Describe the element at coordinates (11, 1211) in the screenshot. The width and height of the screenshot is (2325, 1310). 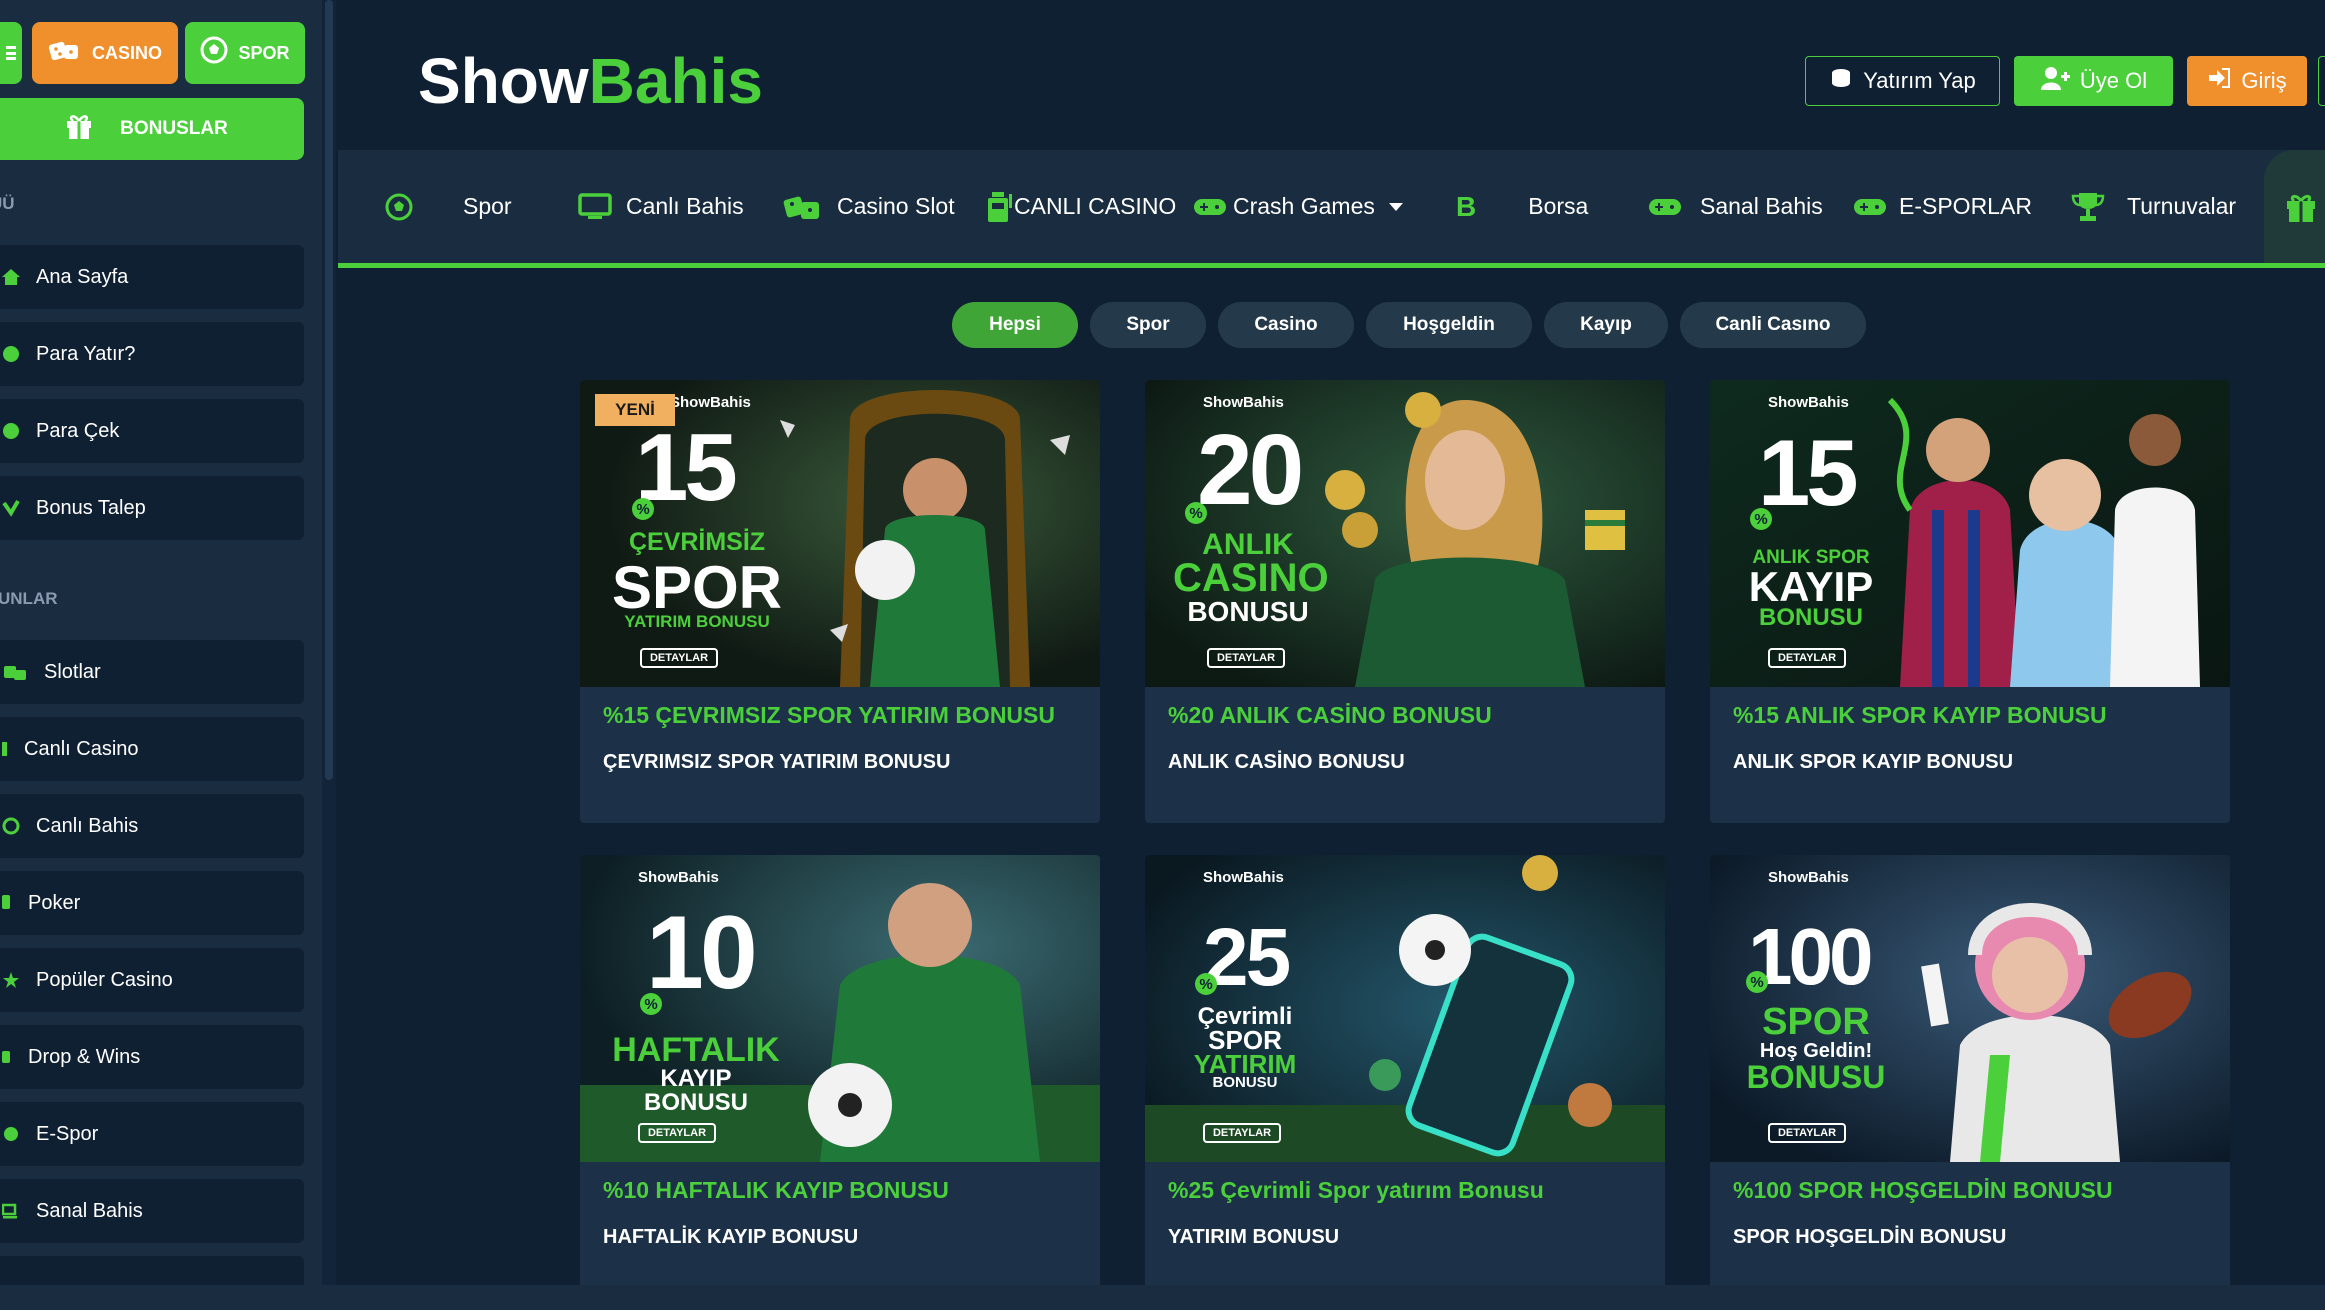
I see `monitor-icon` at that location.